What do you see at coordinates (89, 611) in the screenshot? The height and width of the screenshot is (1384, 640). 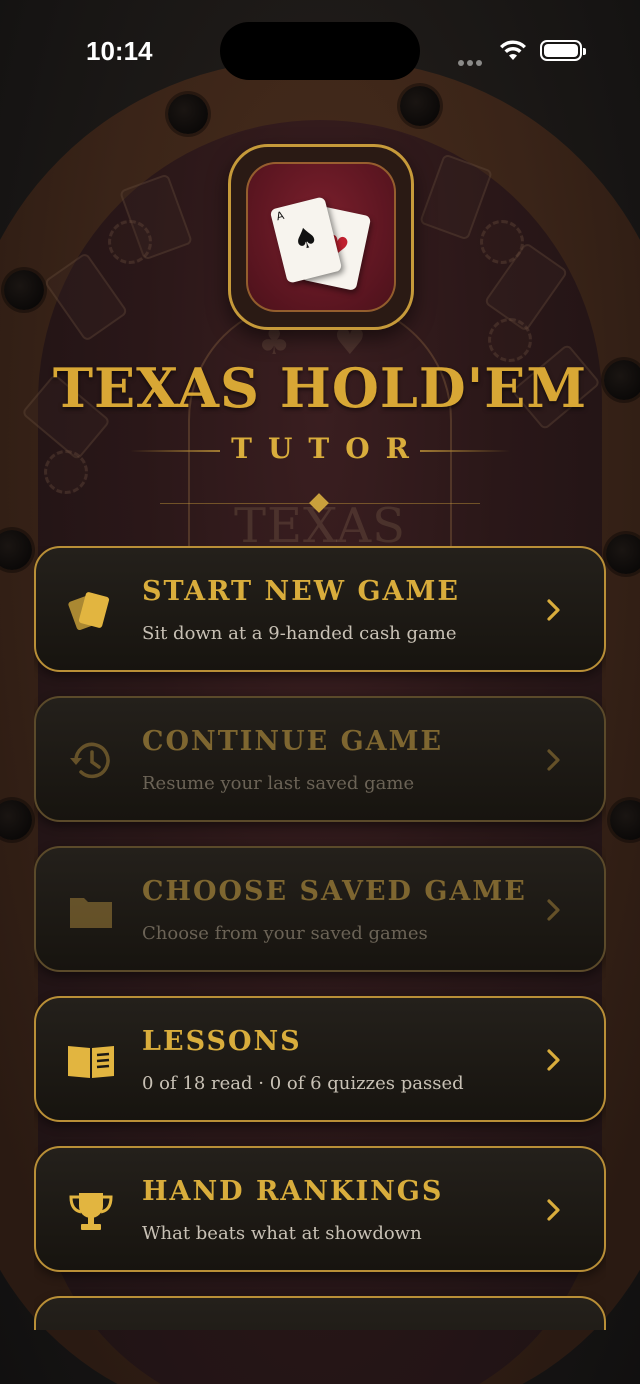 I see `cards-icon` at bounding box center [89, 611].